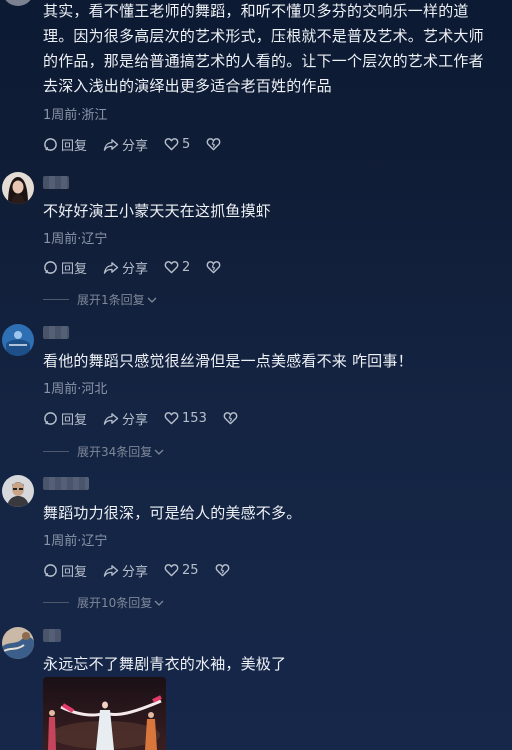  What do you see at coordinates (157, 211) in the screenshot?
I see `comment-text: 不好好演王小蒙天天在这抓鱼摸虾` at bounding box center [157, 211].